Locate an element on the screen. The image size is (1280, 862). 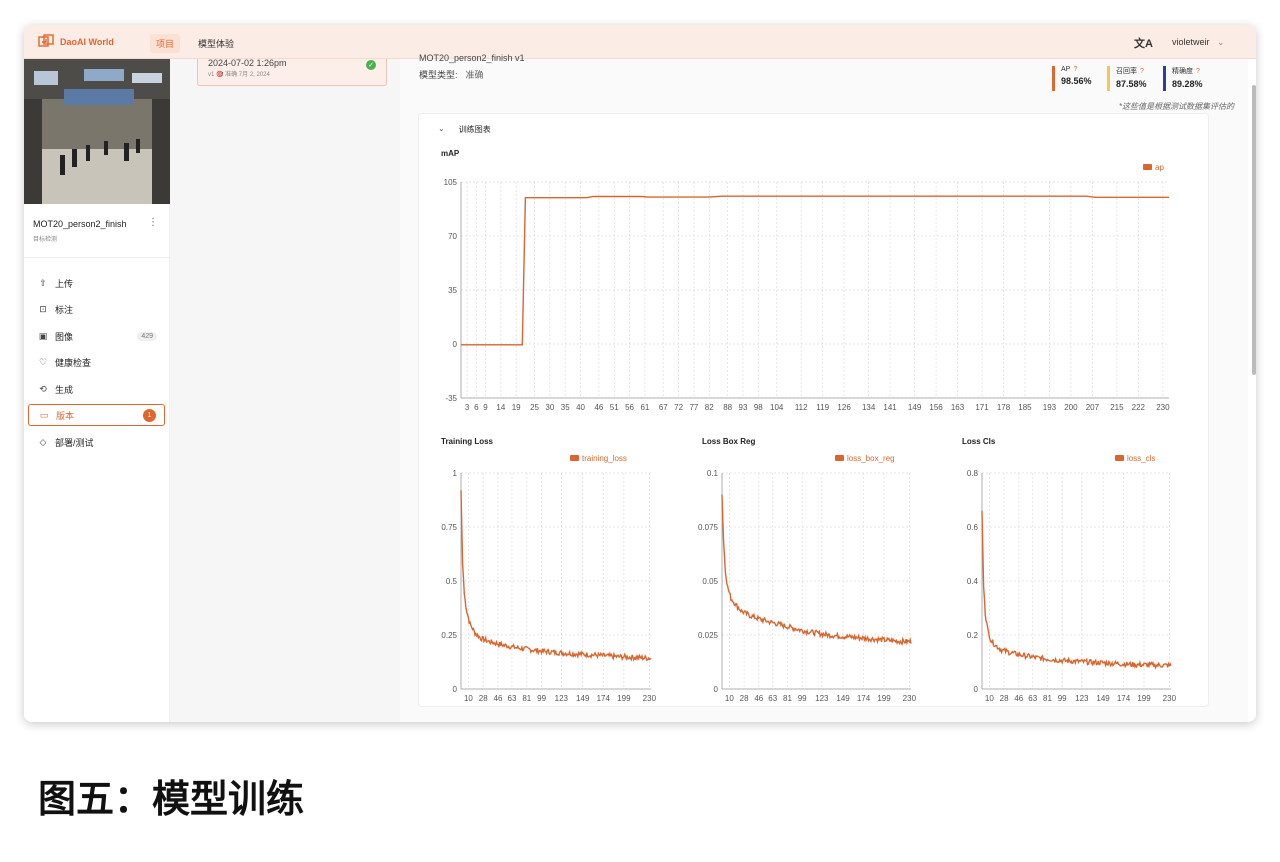
chart-title: mAP is located at coordinates (450, 153).